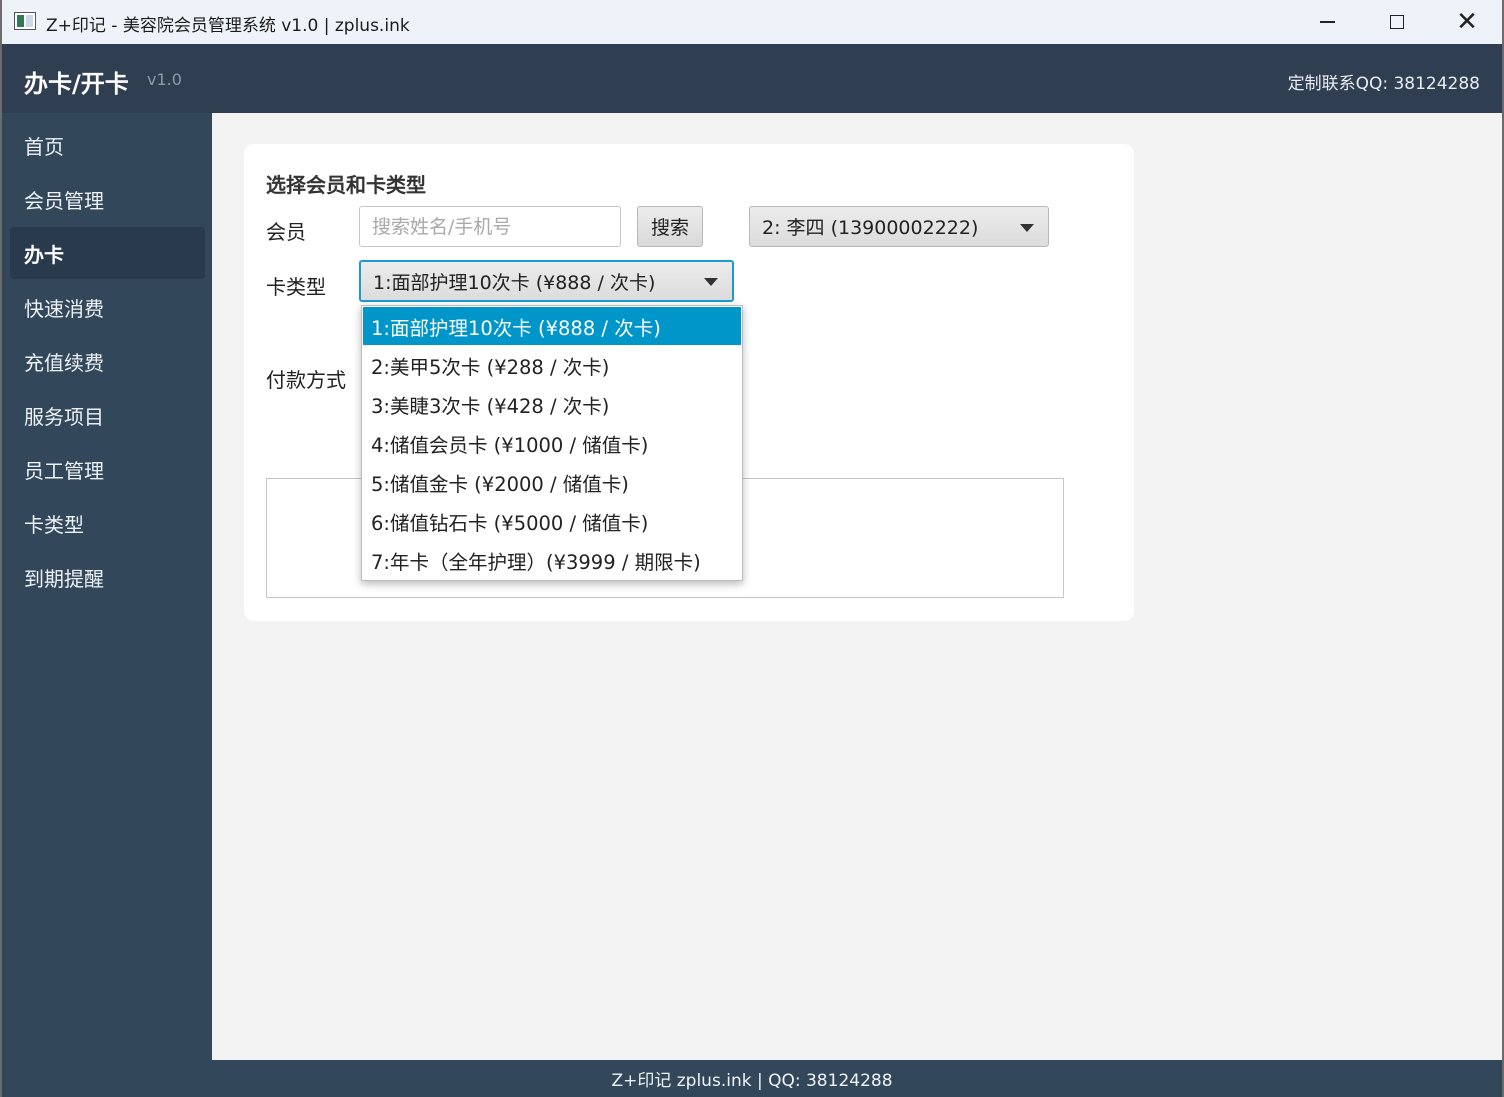 Image resolution: width=1504 pixels, height=1097 pixels. I want to click on dropdown-option: 5:储值金卡 (¥2000 / 储值卡), so click(552, 482).